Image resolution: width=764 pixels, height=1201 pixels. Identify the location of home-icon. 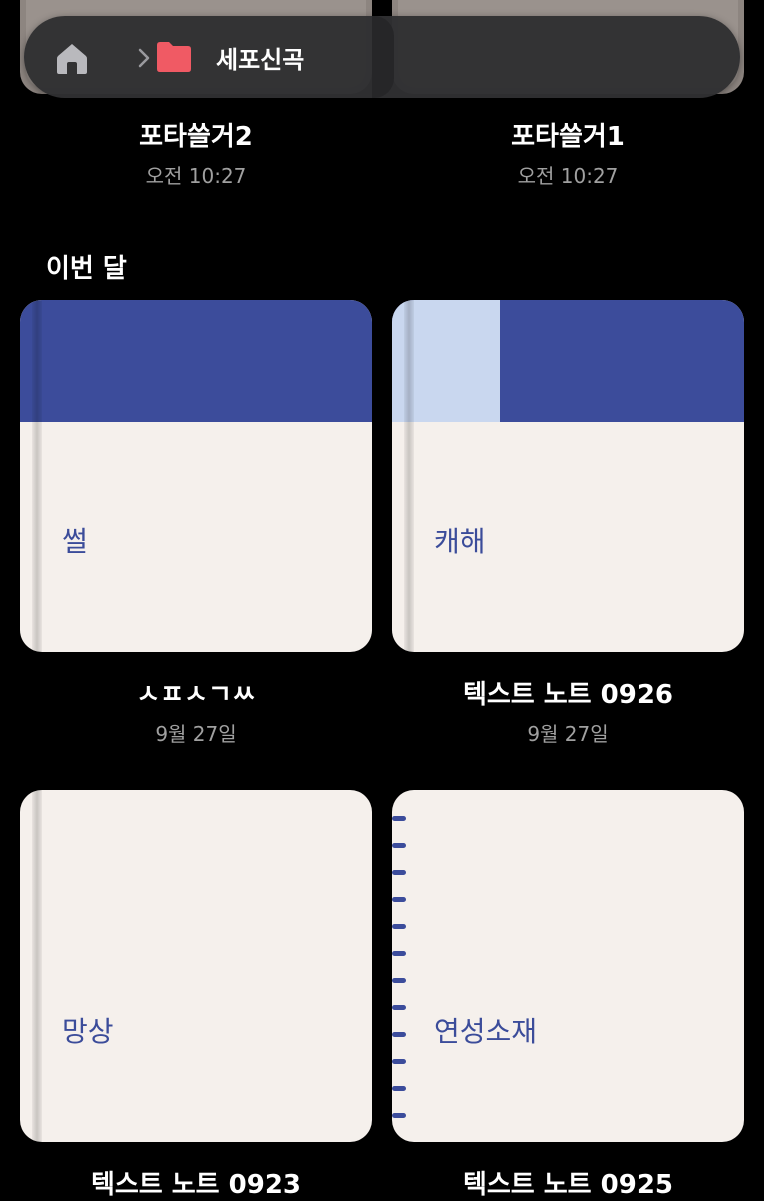
(72, 58).